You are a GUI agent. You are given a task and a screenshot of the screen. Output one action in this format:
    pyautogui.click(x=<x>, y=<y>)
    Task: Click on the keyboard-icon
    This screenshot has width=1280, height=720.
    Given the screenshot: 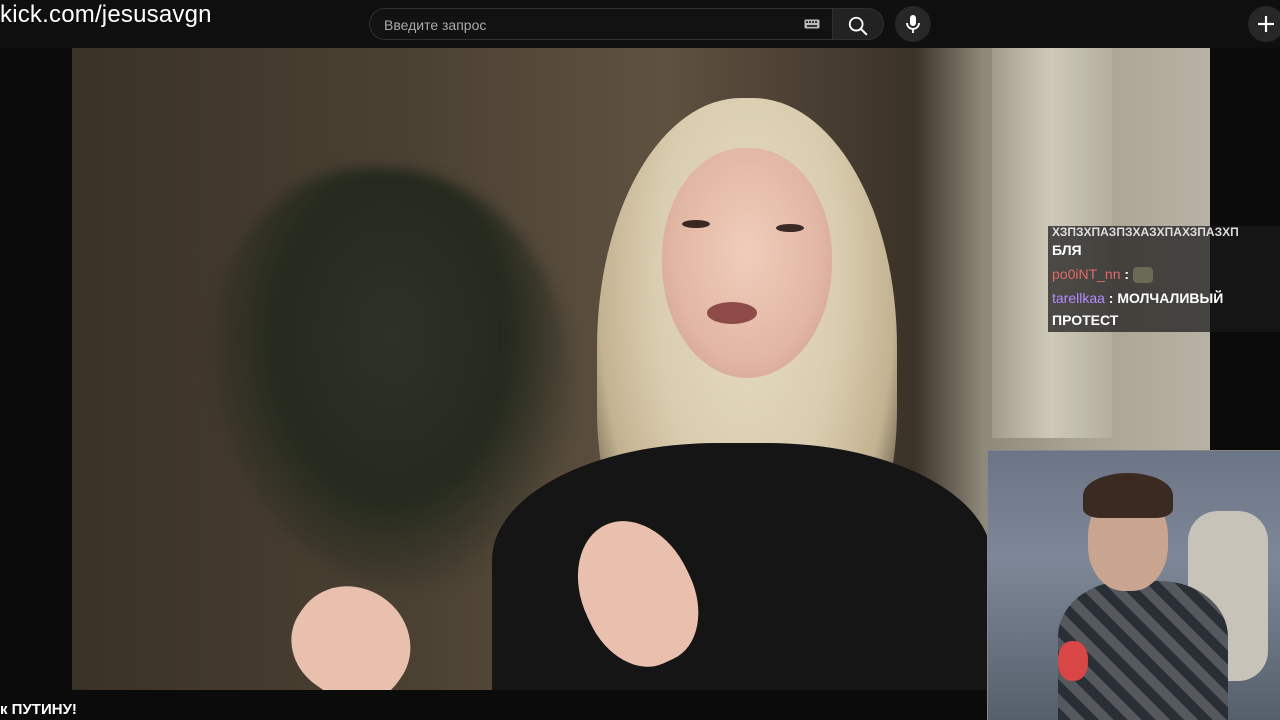 What is the action you would take?
    pyautogui.click(x=812, y=24)
    